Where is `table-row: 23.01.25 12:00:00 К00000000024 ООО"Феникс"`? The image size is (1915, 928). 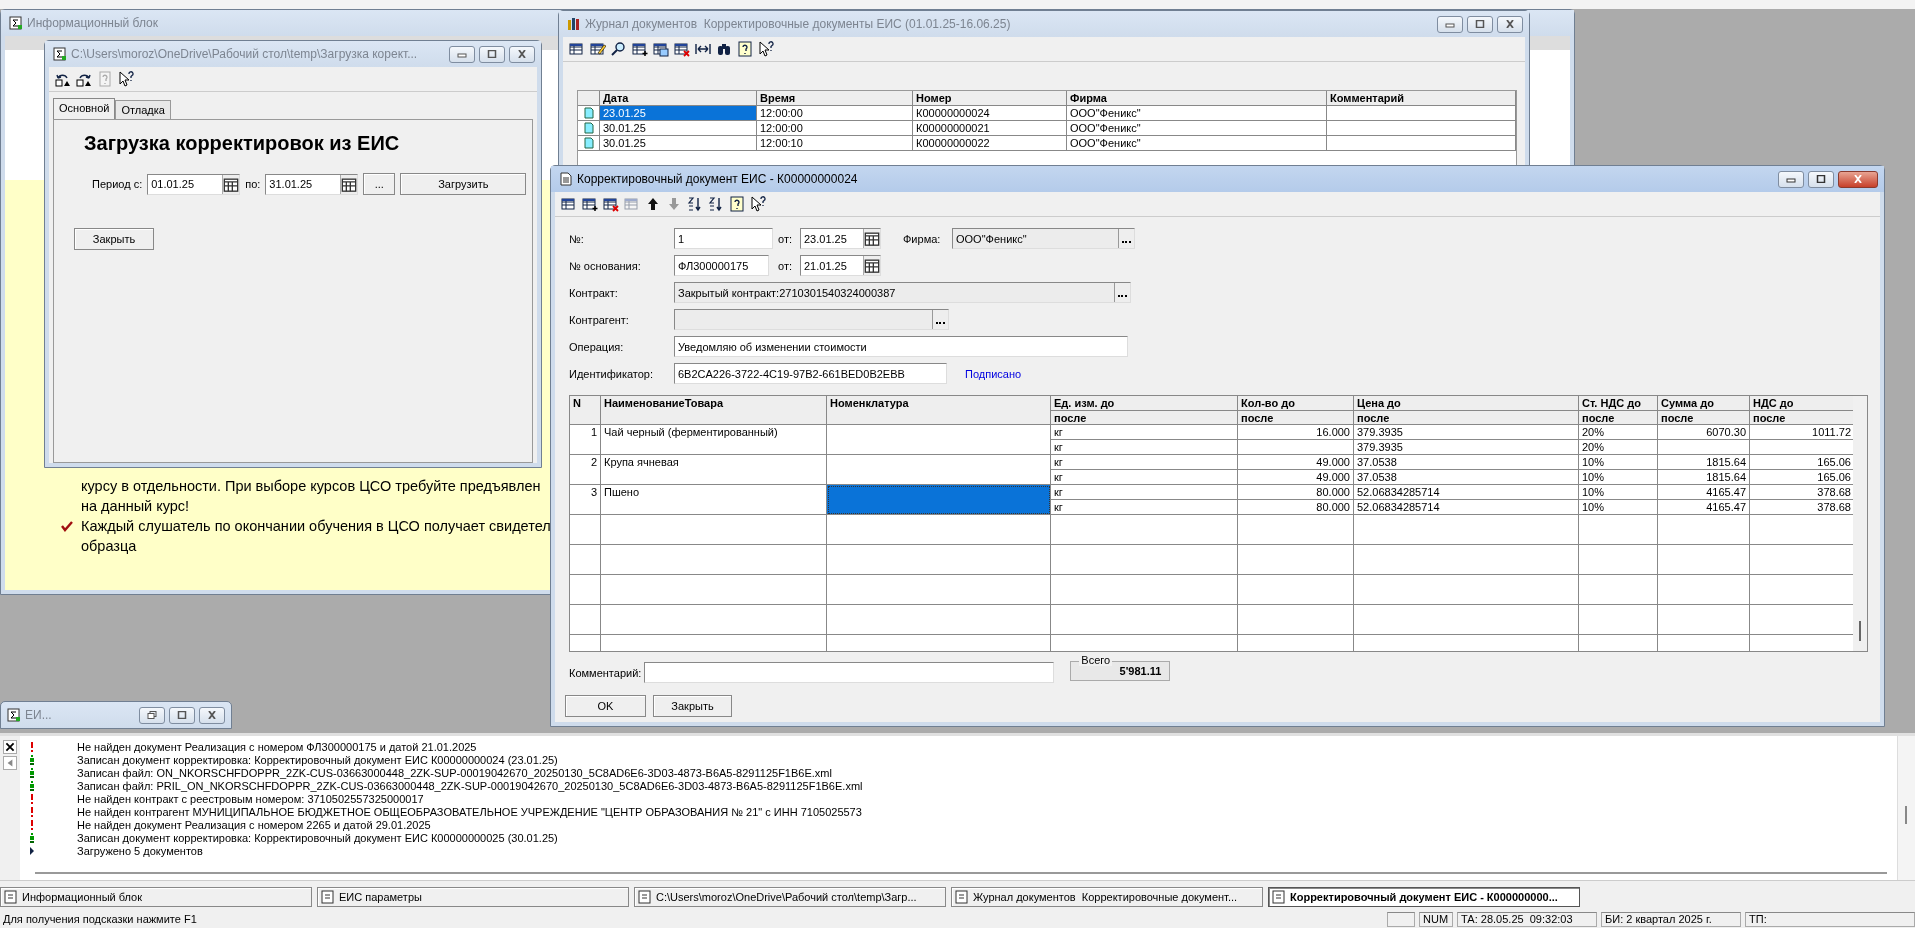 table-row: 23.01.25 12:00:00 К00000000024 ООО"Феникс" is located at coordinates (1047, 113).